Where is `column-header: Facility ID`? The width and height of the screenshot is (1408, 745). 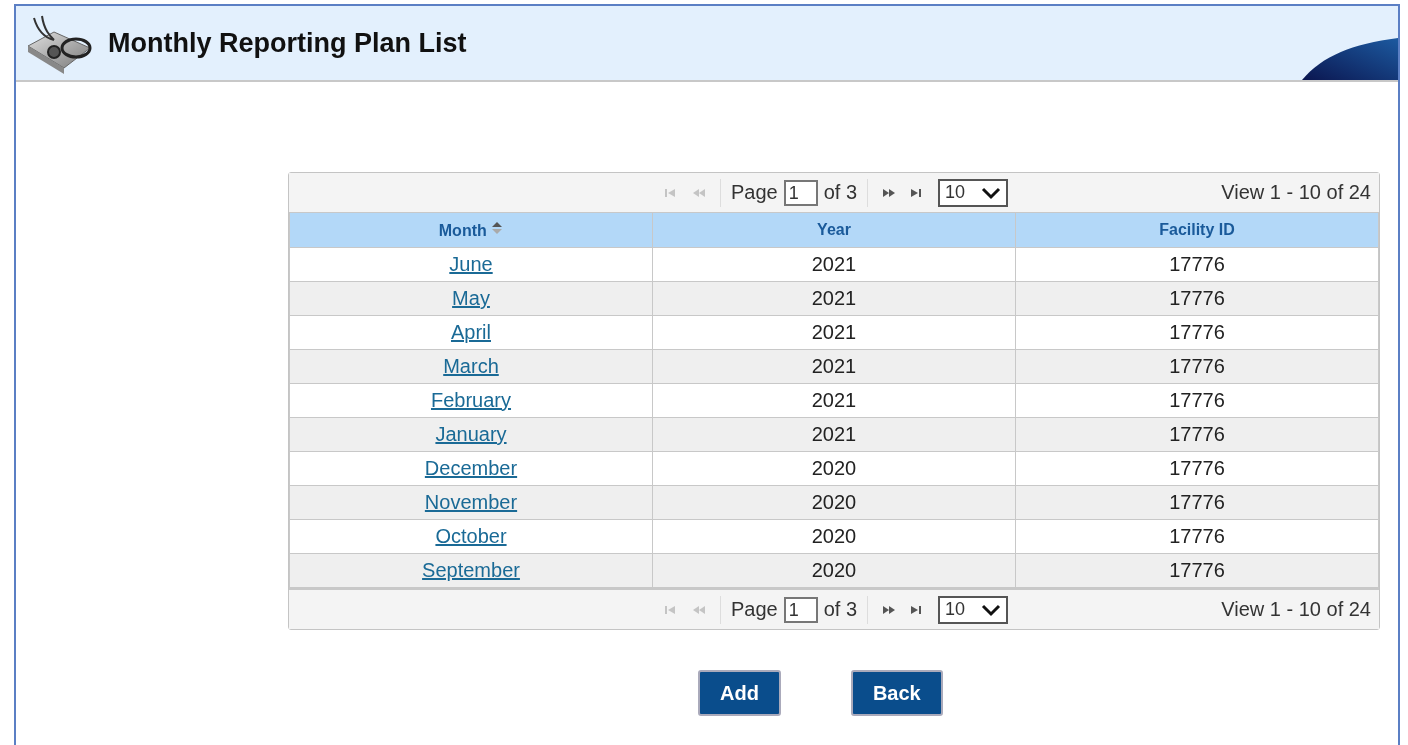
column-header: Facility ID is located at coordinates (1197, 230).